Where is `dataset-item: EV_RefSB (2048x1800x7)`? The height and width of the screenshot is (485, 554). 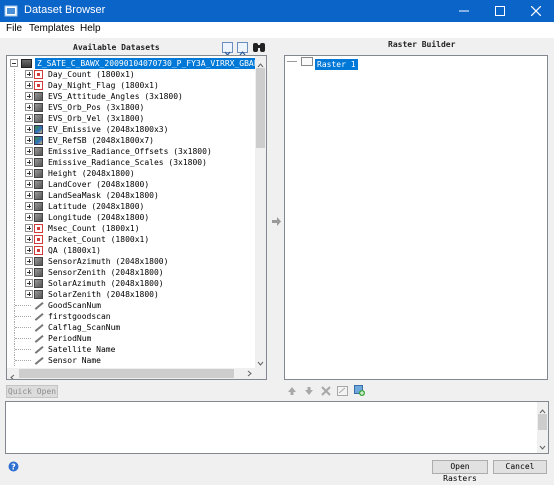 dataset-item: EV_RefSB (2048x1800x7) is located at coordinates (131, 140).